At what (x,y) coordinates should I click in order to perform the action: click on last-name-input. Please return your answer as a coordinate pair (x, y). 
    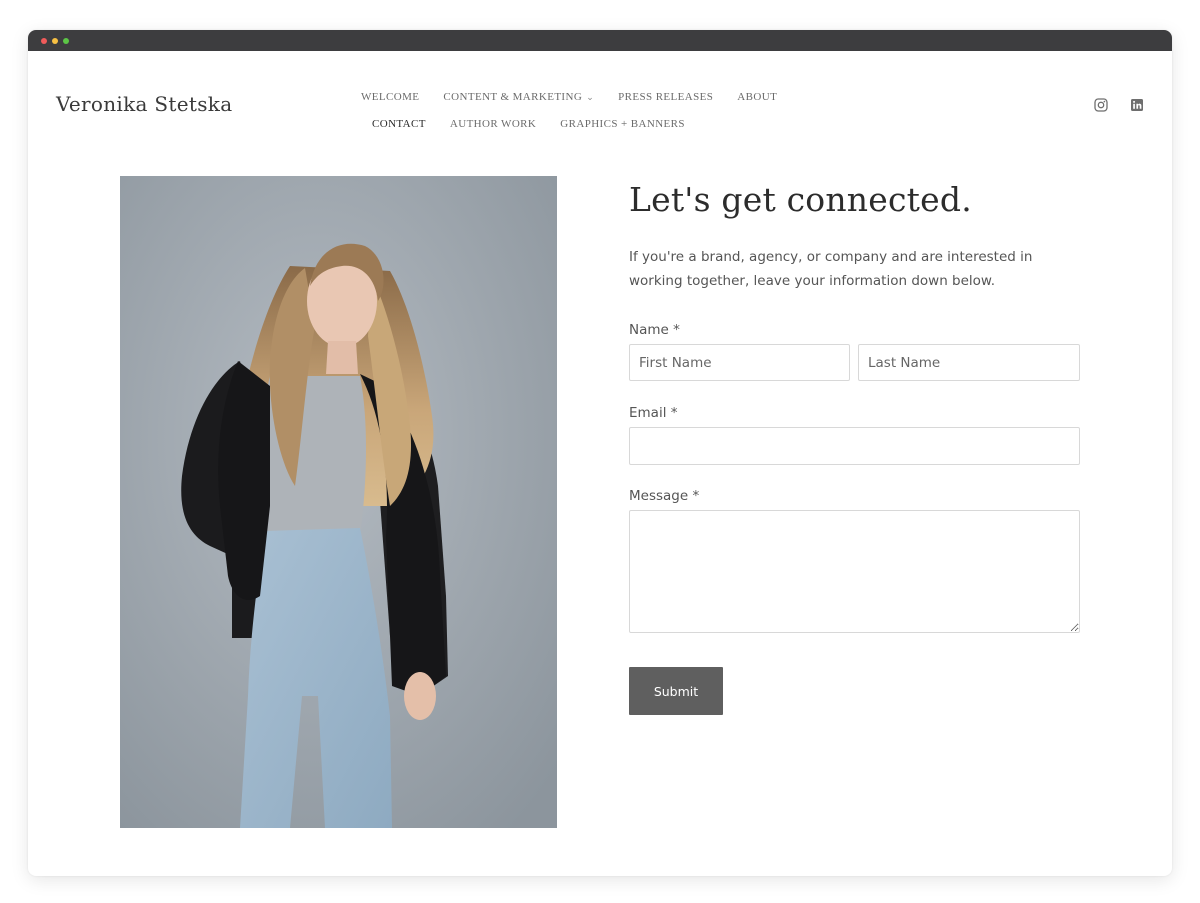
    Looking at the image, I should click on (969, 362).